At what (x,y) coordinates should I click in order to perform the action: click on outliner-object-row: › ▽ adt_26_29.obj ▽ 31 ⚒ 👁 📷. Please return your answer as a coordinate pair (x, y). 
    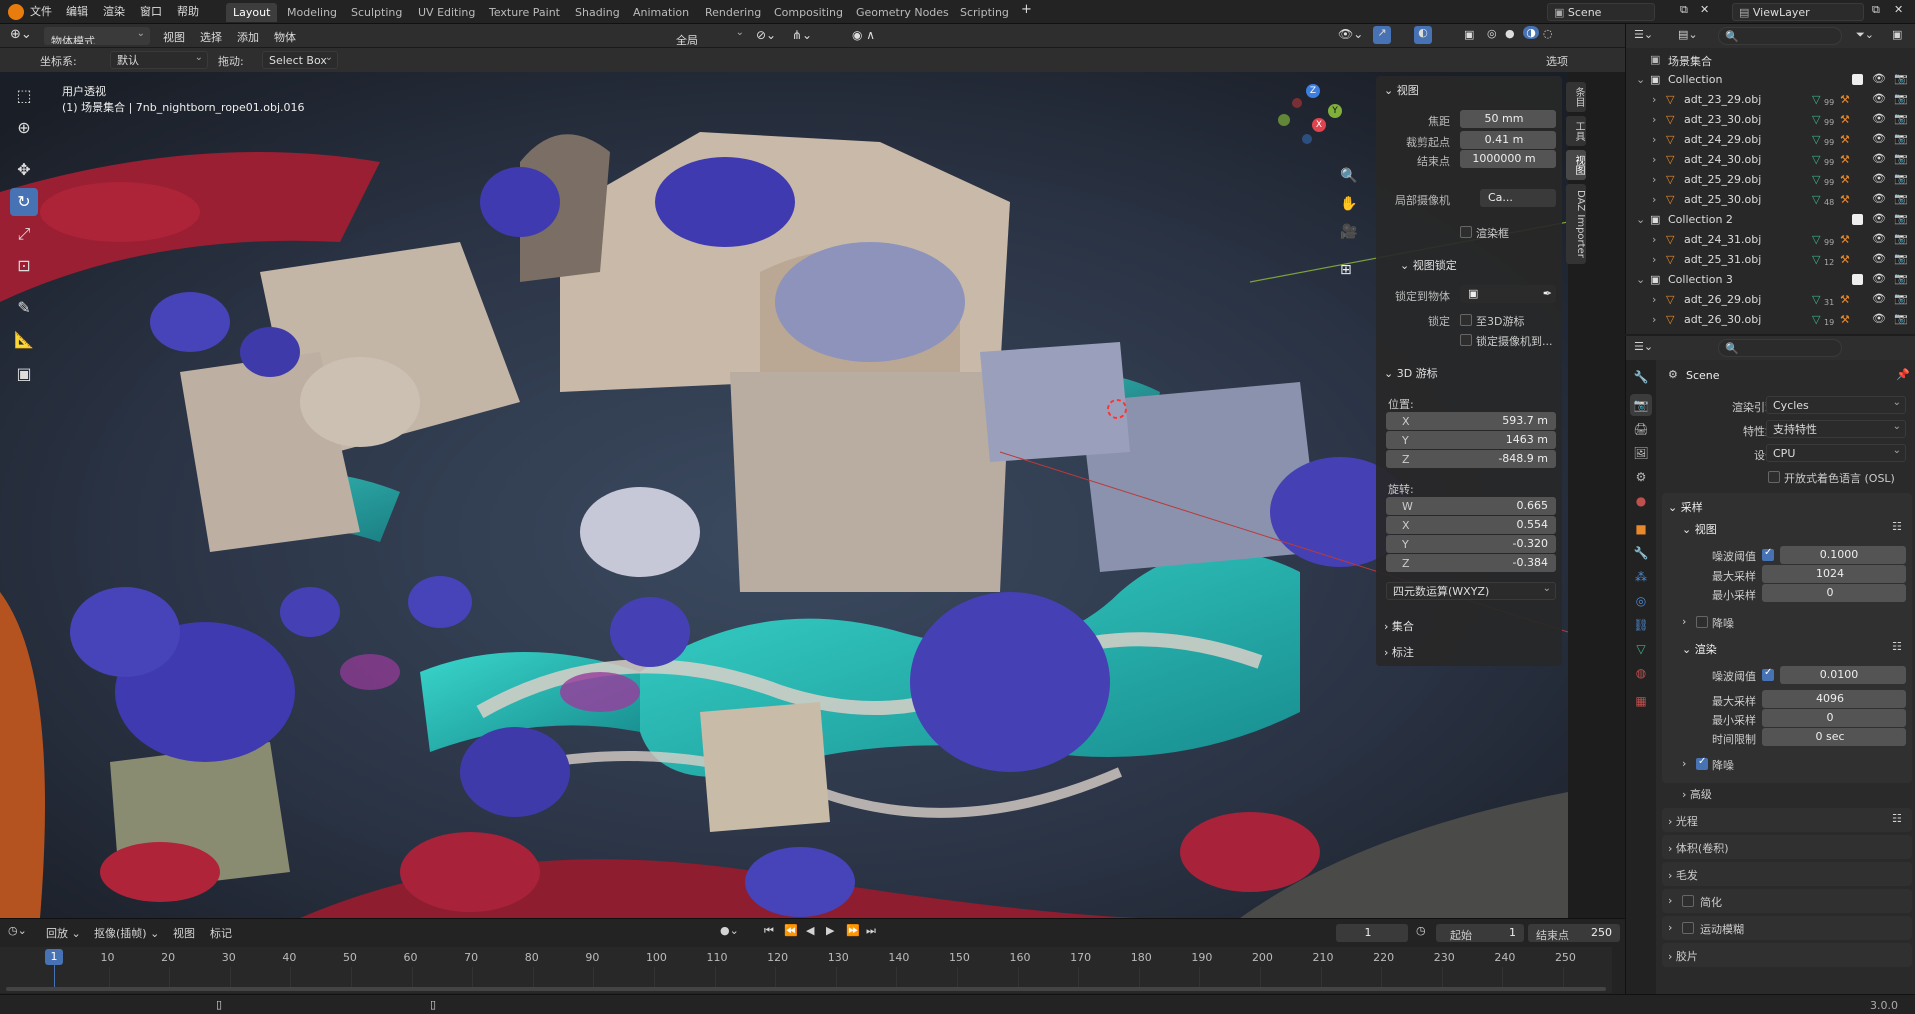
    Looking at the image, I should click on (1770, 300).